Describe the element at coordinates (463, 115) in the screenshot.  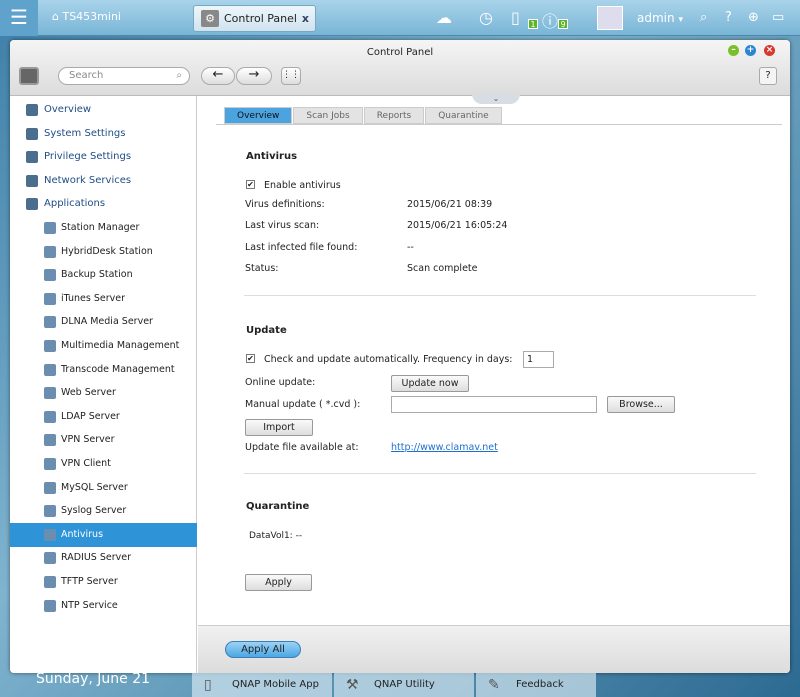
I see `tab-quarantine: Quarantine` at that location.